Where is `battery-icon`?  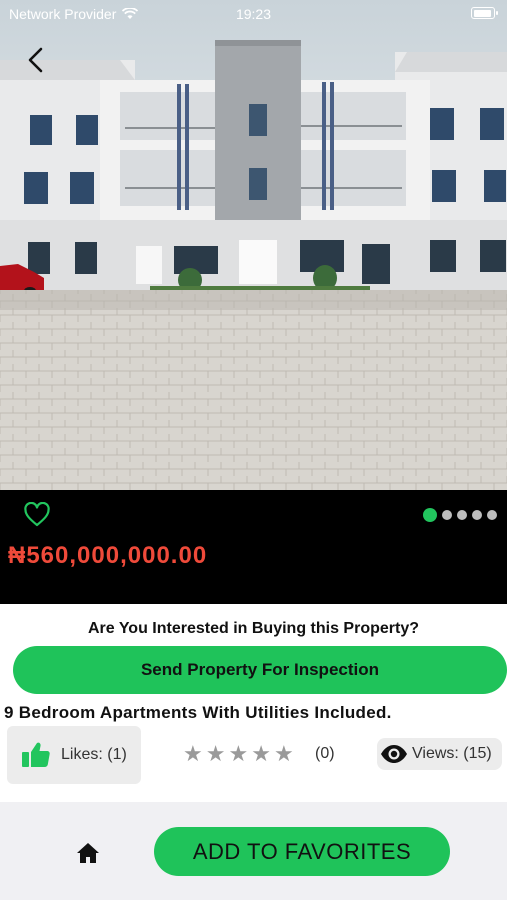 battery-icon is located at coordinates (484, 13).